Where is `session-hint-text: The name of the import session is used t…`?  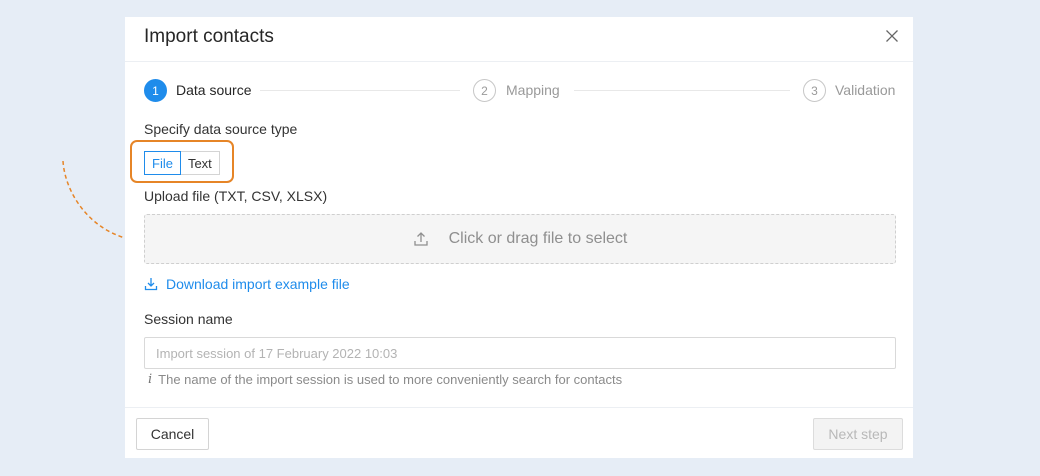
session-hint-text: The name of the import session is used t… is located at coordinates (390, 379).